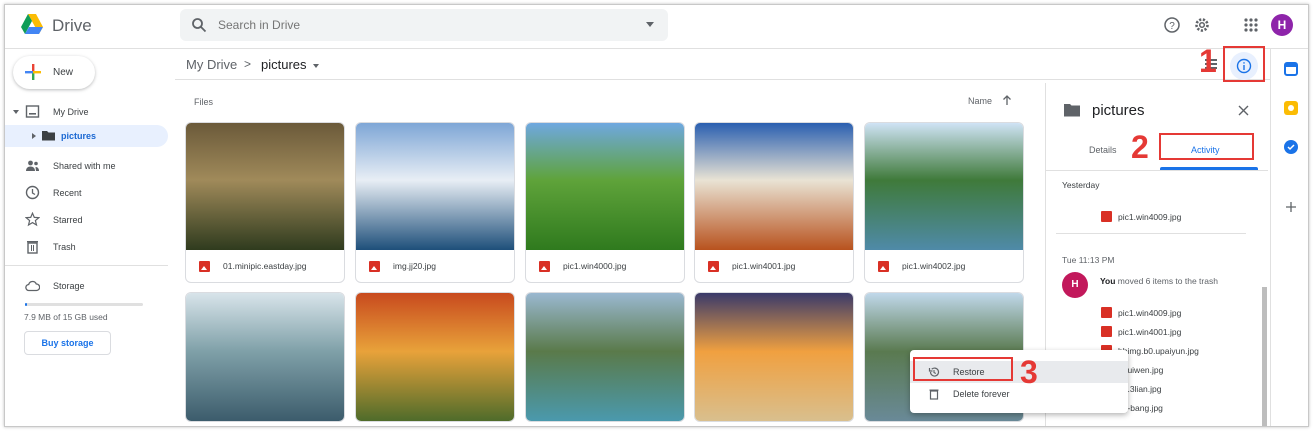  I want to click on buy-storage-button: Buy storage, so click(67, 343).